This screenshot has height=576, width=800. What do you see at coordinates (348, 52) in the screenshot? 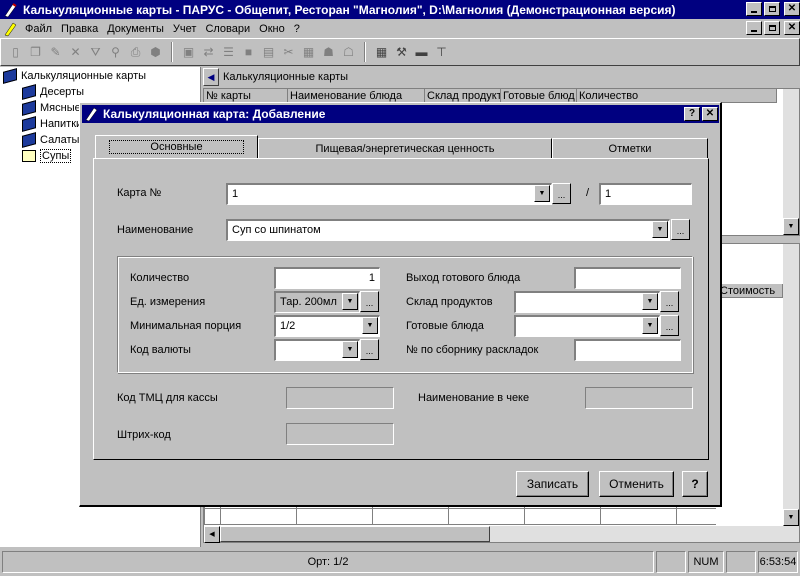
I see `group-icon: ☖` at bounding box center [348, 52].